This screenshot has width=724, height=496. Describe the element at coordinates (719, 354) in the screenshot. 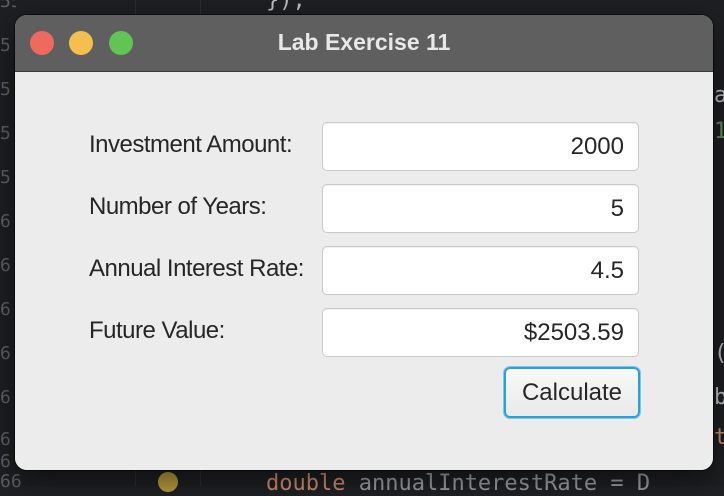

I see `code-fragment: (` at that location.